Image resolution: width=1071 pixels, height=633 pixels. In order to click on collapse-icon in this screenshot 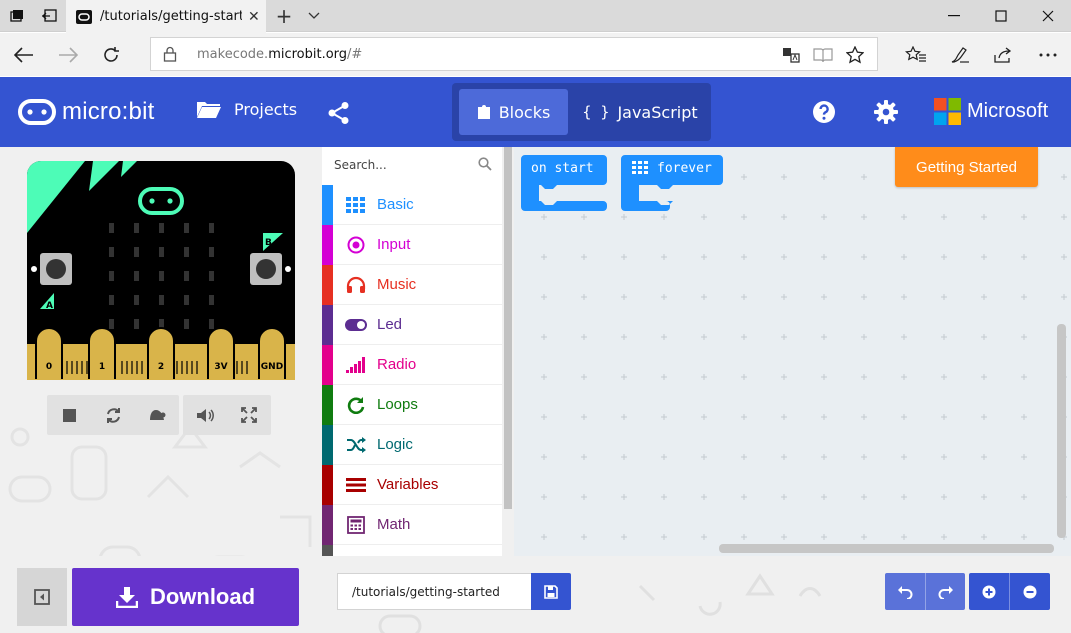, I will do `click(42, 597)`.